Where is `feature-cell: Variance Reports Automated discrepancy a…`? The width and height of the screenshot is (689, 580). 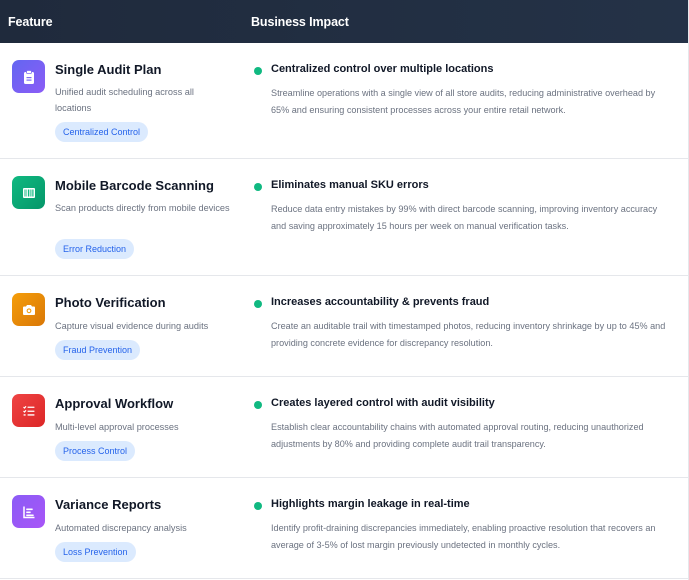
feature-cell: Variance Reports Automated discrepancy a… is located at coordinates (125, 528).